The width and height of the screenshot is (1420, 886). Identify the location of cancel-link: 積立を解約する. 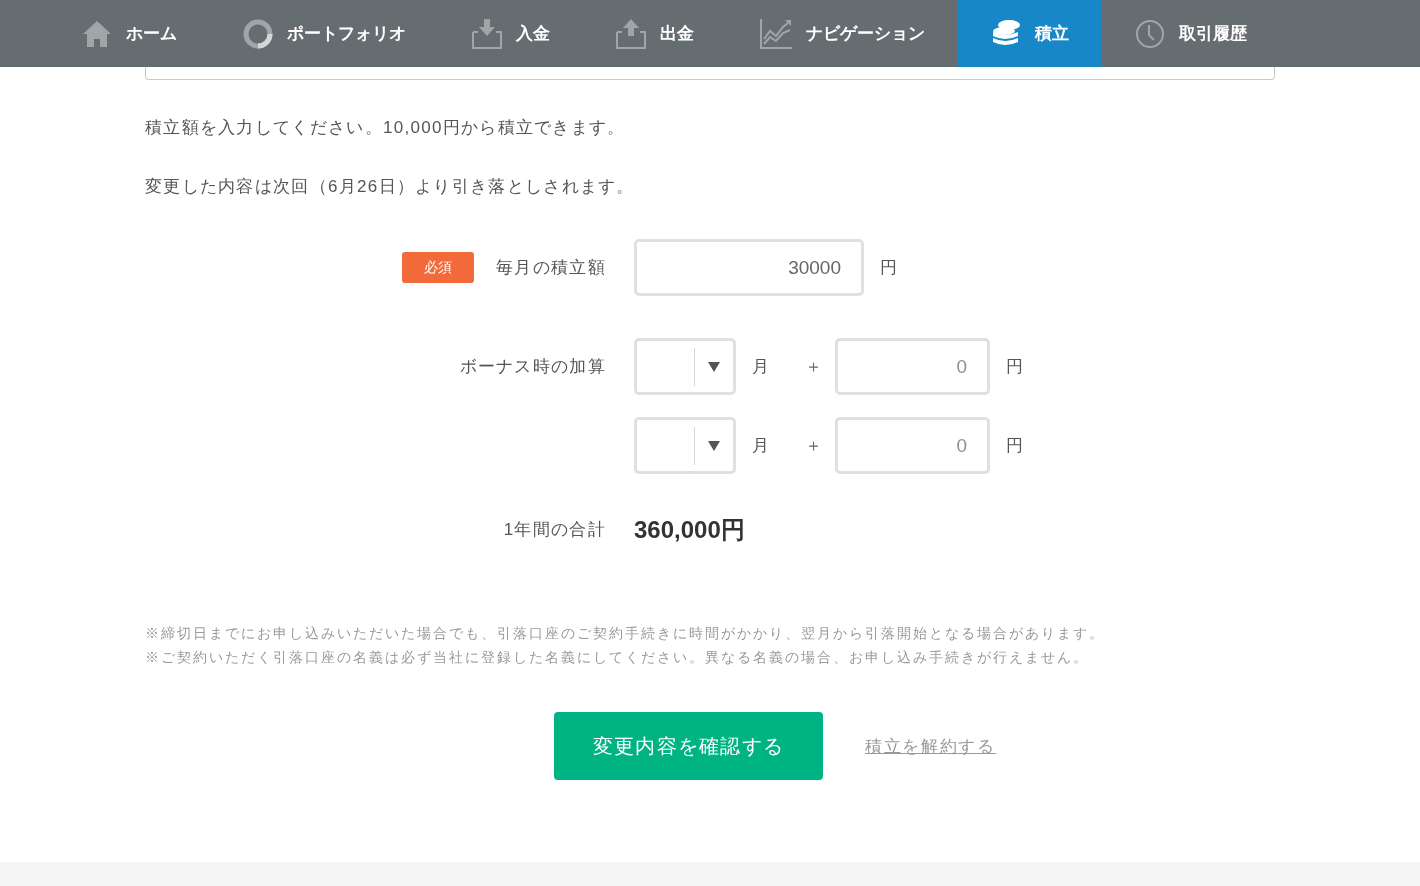
(930, 746).